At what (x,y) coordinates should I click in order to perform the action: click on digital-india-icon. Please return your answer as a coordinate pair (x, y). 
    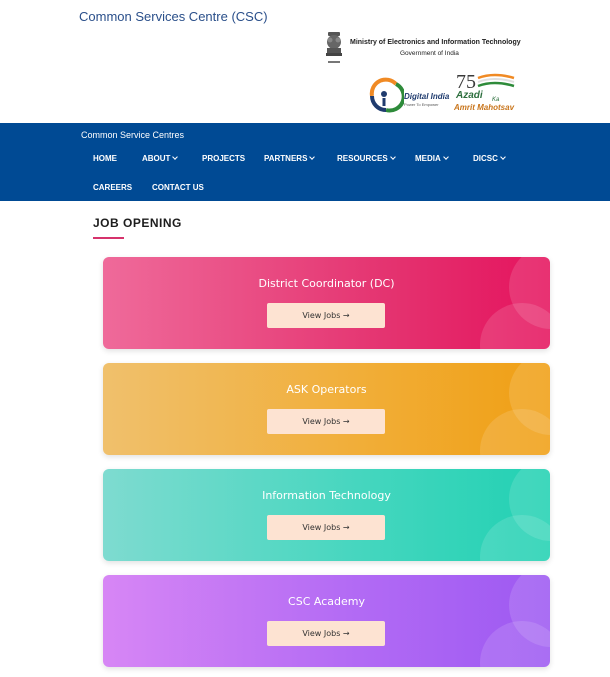
    Looking at the image, I should click on (386, 95).